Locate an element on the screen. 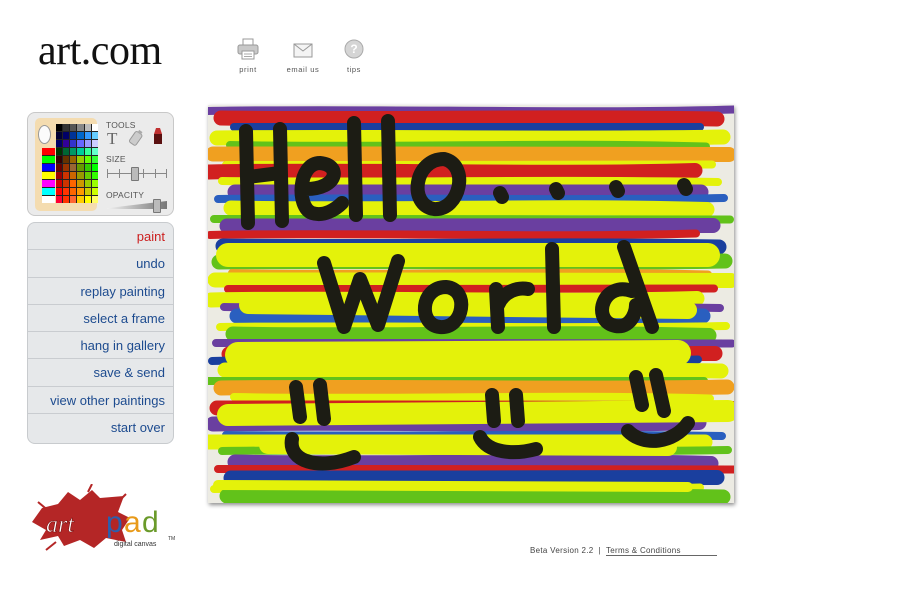 This screenshot has width=903, height=589. undo-button: undo is located at coordinates (100, 264).